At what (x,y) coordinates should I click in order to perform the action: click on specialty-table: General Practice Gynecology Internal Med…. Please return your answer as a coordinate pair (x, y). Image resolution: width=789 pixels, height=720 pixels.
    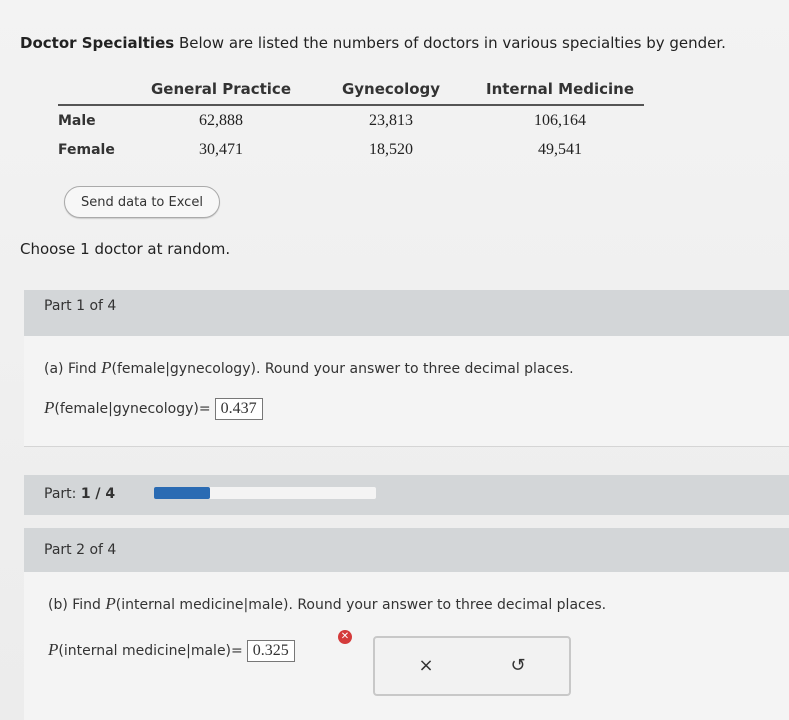
    Looking at the image, I should click on (351, 119).